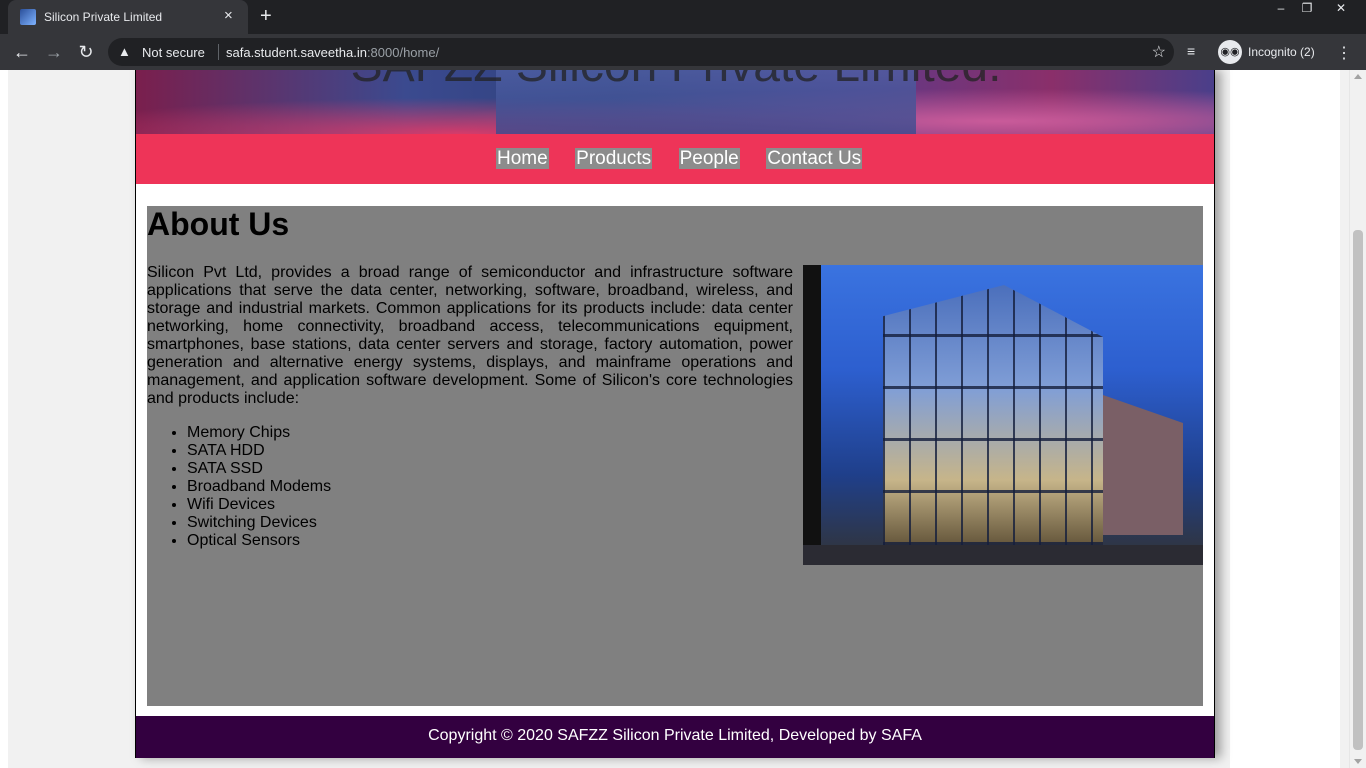 The width and height of the screenshot is (1366, 768). Describe the element at coordinates (218, 52) in the screenshot. I see `address-divider` at that location.